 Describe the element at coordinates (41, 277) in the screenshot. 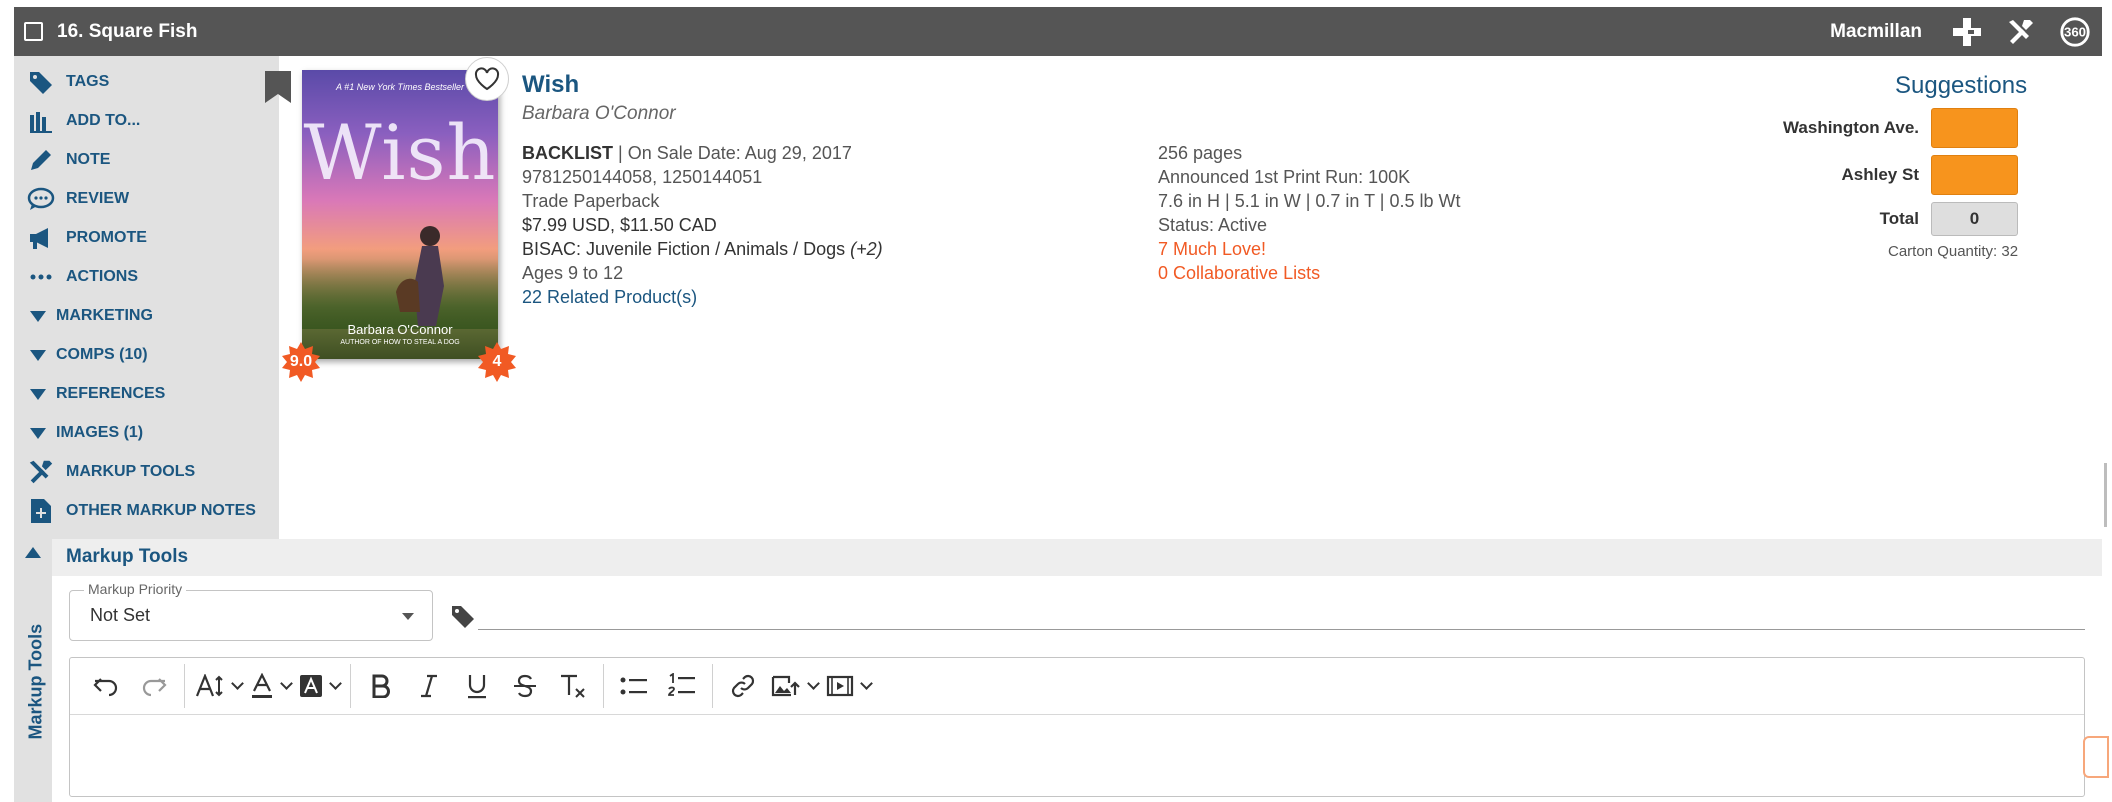

I see `more-dots-icon` at that location.